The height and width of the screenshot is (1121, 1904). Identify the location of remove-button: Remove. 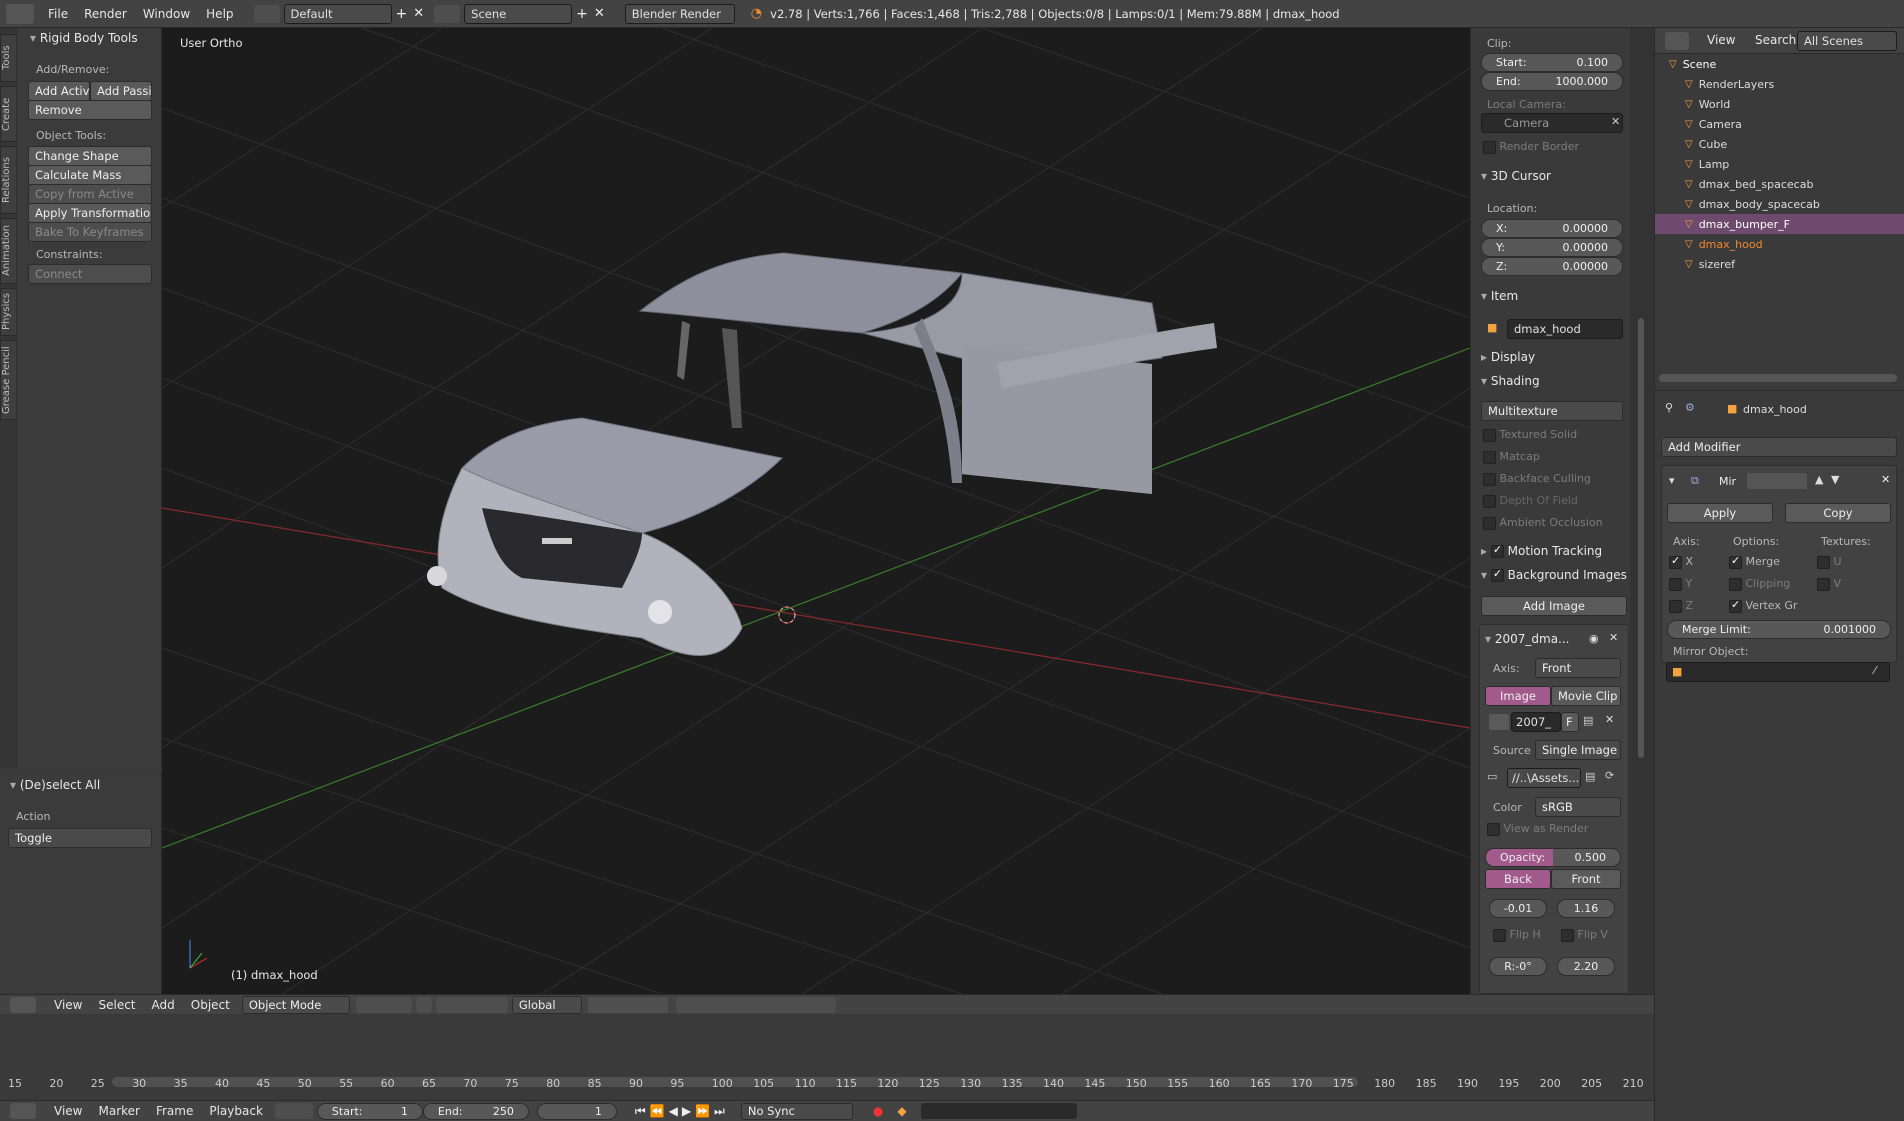
(90, 110).